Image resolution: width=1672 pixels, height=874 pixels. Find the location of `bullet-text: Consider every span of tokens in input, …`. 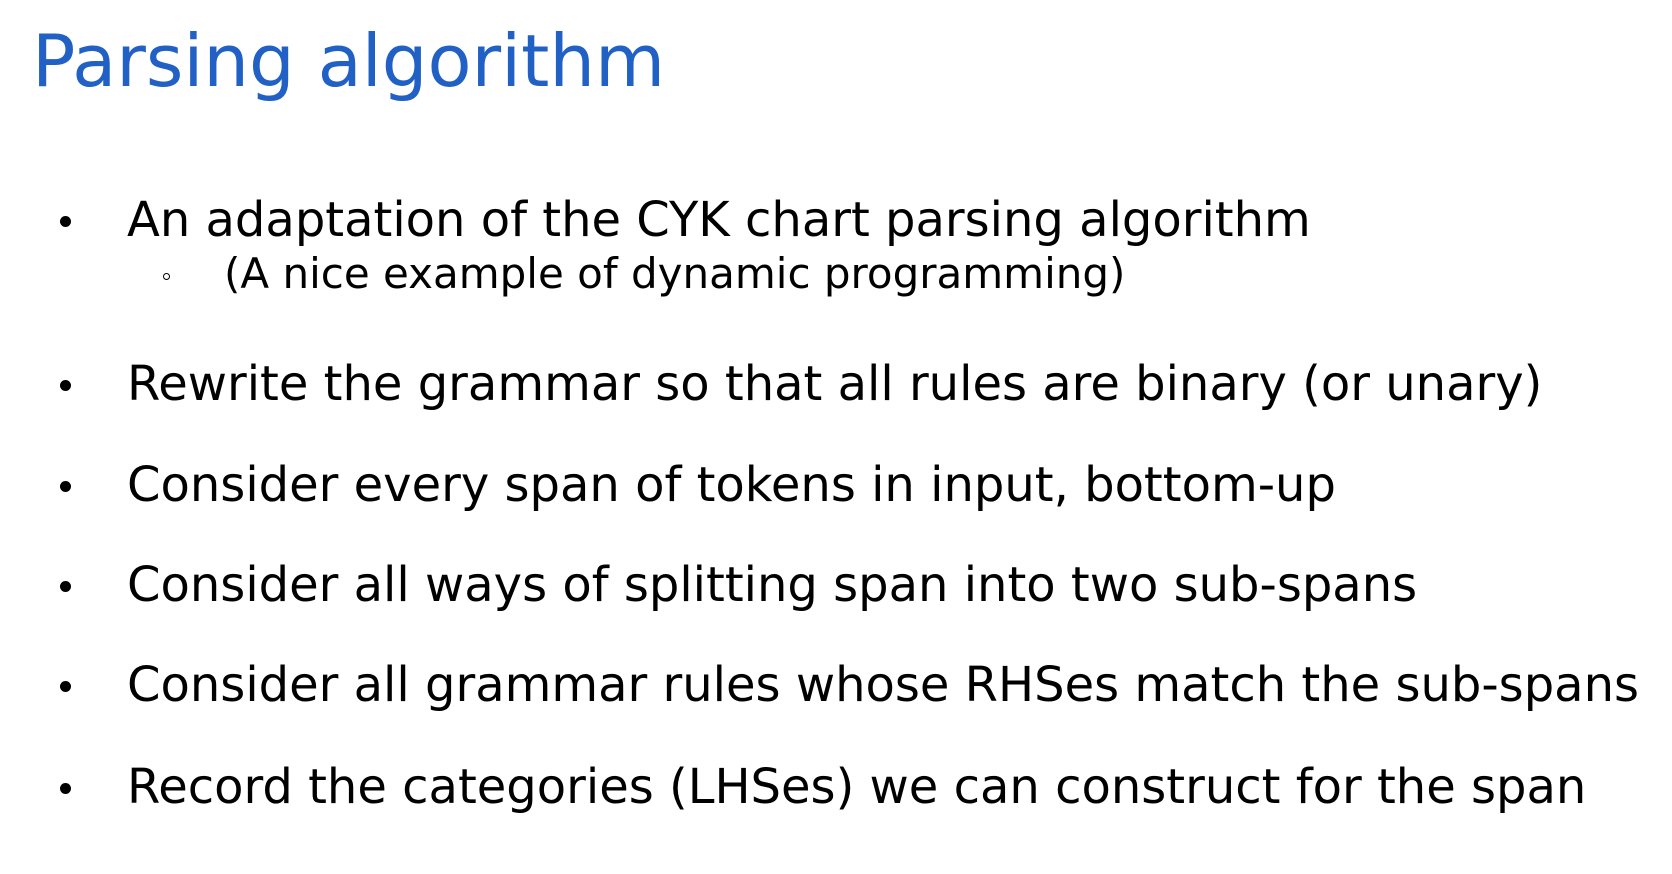

bullet-text: Consider every span of tokens in input, … is located at coordinates (731, 485).